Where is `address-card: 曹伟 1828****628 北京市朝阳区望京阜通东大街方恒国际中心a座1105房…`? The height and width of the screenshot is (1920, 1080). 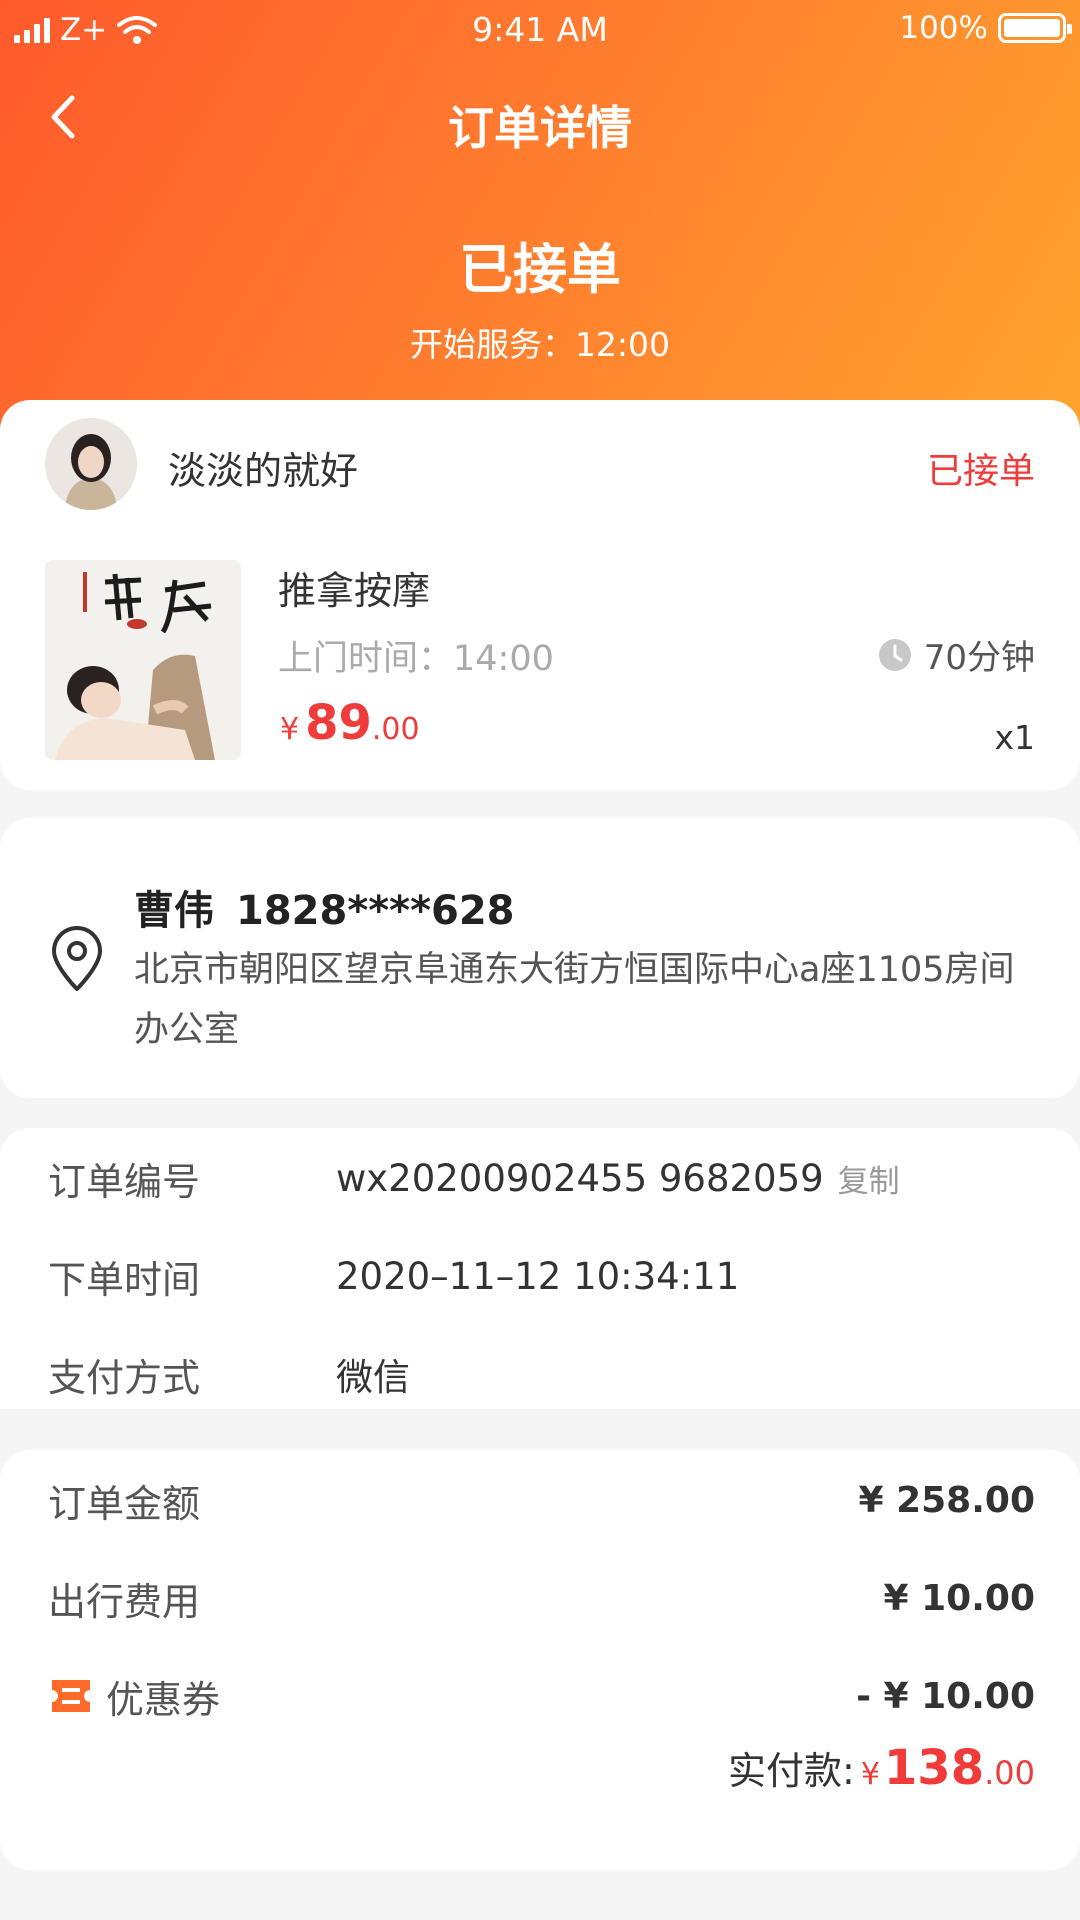
address-card: 曹伟 1828****628 北京市朝阳区望京阜通东大街方恒国际中心a座1105房… is located at coordinates (540, 958).